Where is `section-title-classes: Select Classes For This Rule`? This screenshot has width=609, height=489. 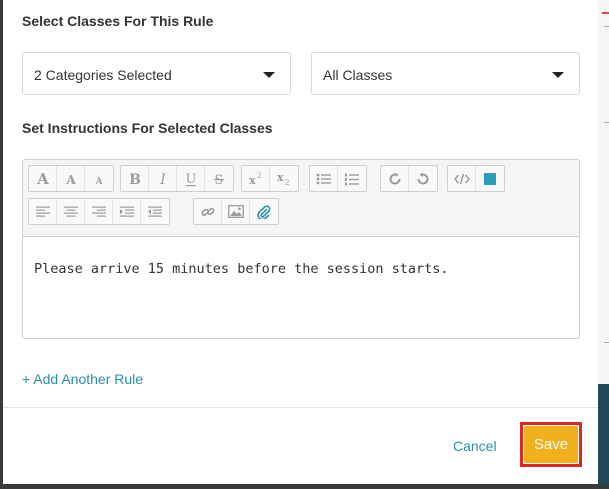 section-title-classes: Select Classes For This Rule is located at coordinates (118, 21).